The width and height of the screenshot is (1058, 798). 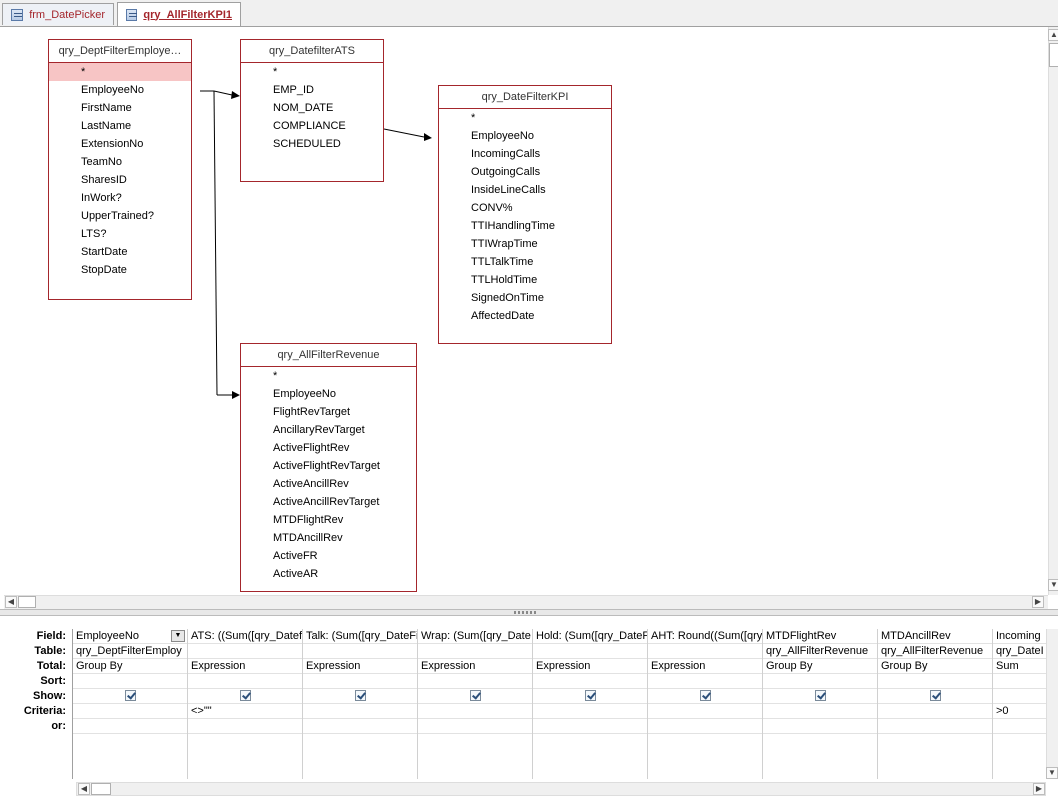 What do you see at coordinates (120, 216) in the screenshot?
I see `field-item: UpperTrained?` at bounding box center [120, 216].